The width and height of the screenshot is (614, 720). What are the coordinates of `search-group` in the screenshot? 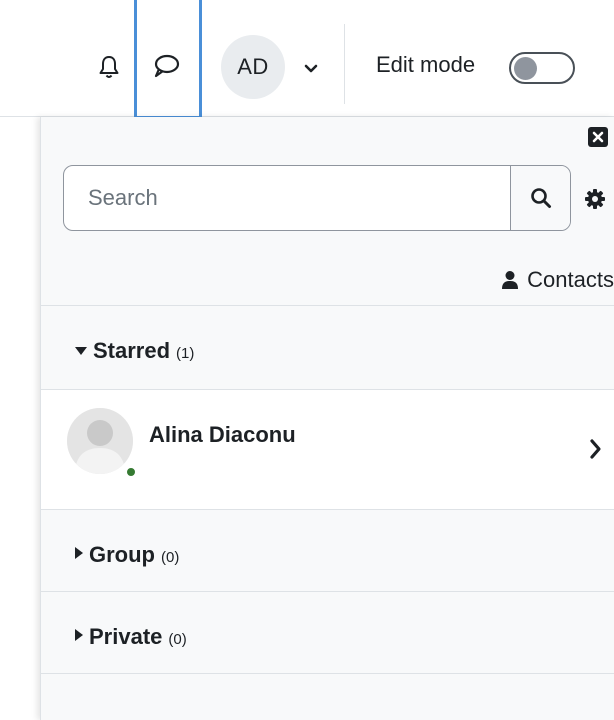 It's located at (317, 198).